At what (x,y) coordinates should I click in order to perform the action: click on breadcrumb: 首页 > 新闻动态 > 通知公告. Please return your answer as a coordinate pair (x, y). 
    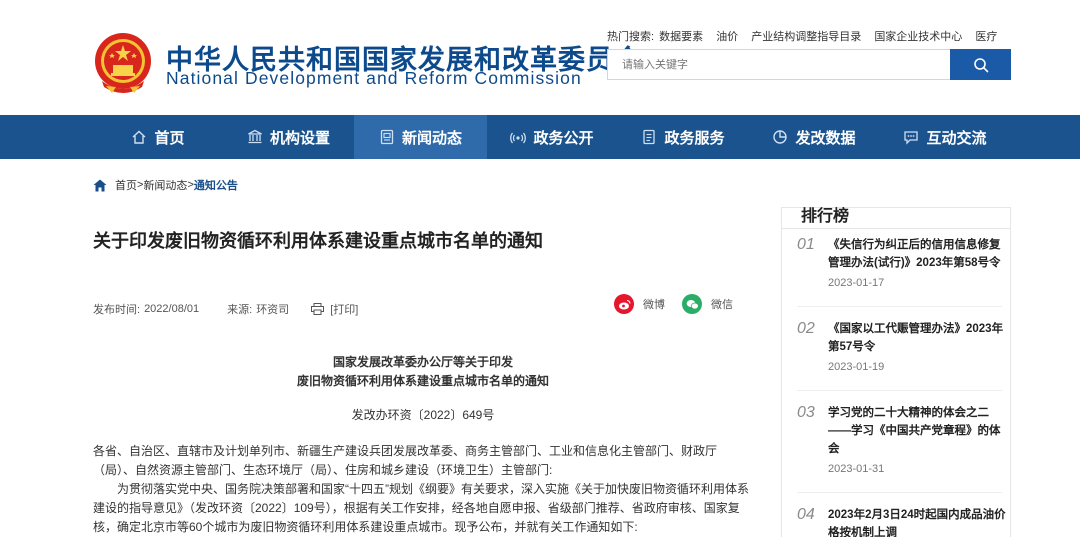
    Looking at the image, I should click on (165, 185).